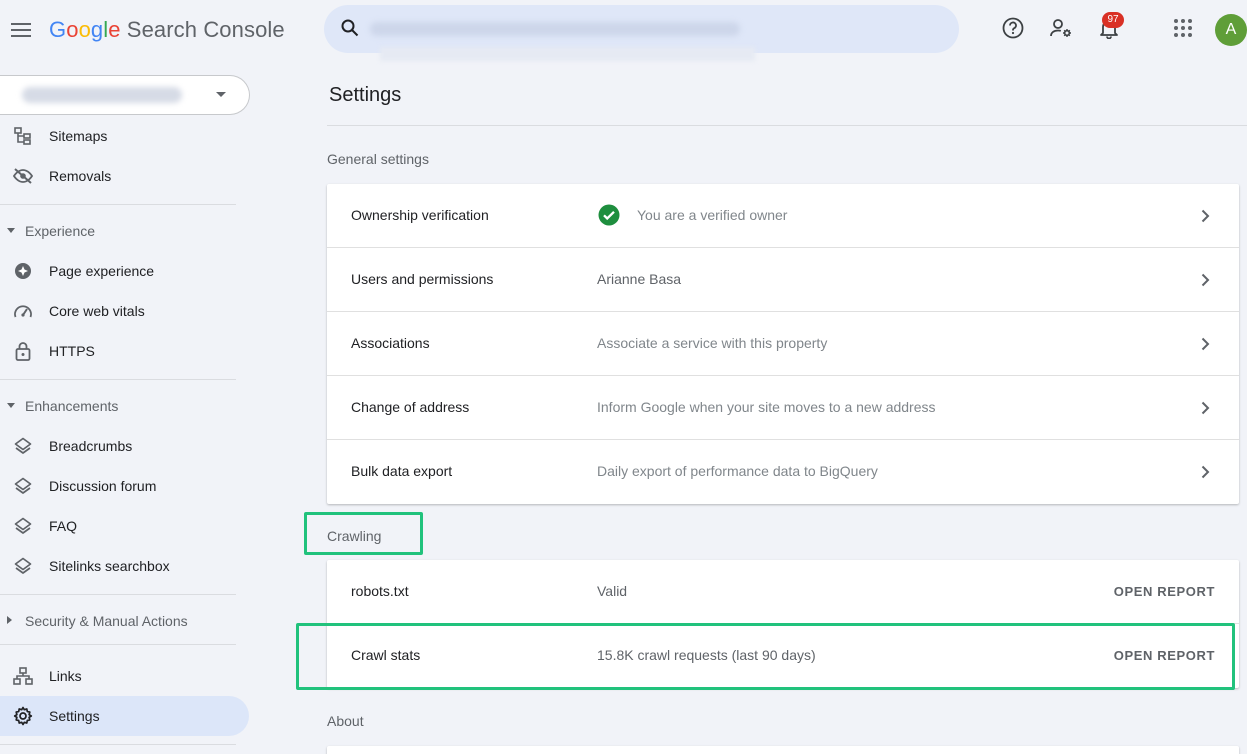  I want to click on sidebar-item-sitelinks-searchbox: Sitelinks searchbox, so click(124, 566).